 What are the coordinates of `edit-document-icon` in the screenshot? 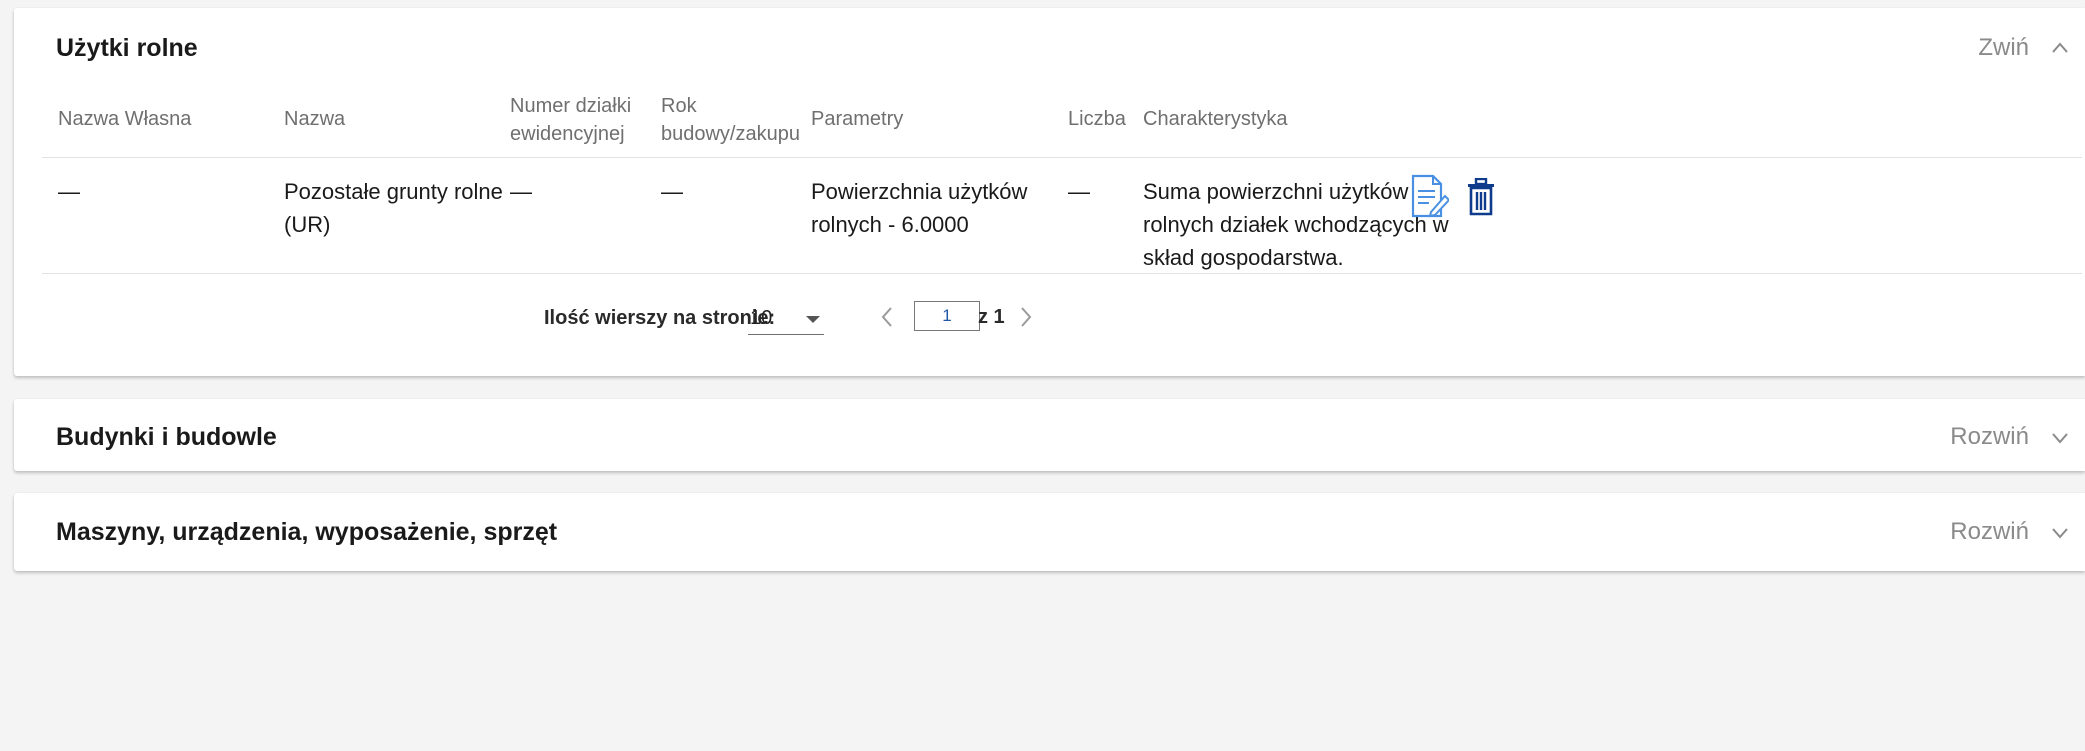 It's located at (1429, 196).